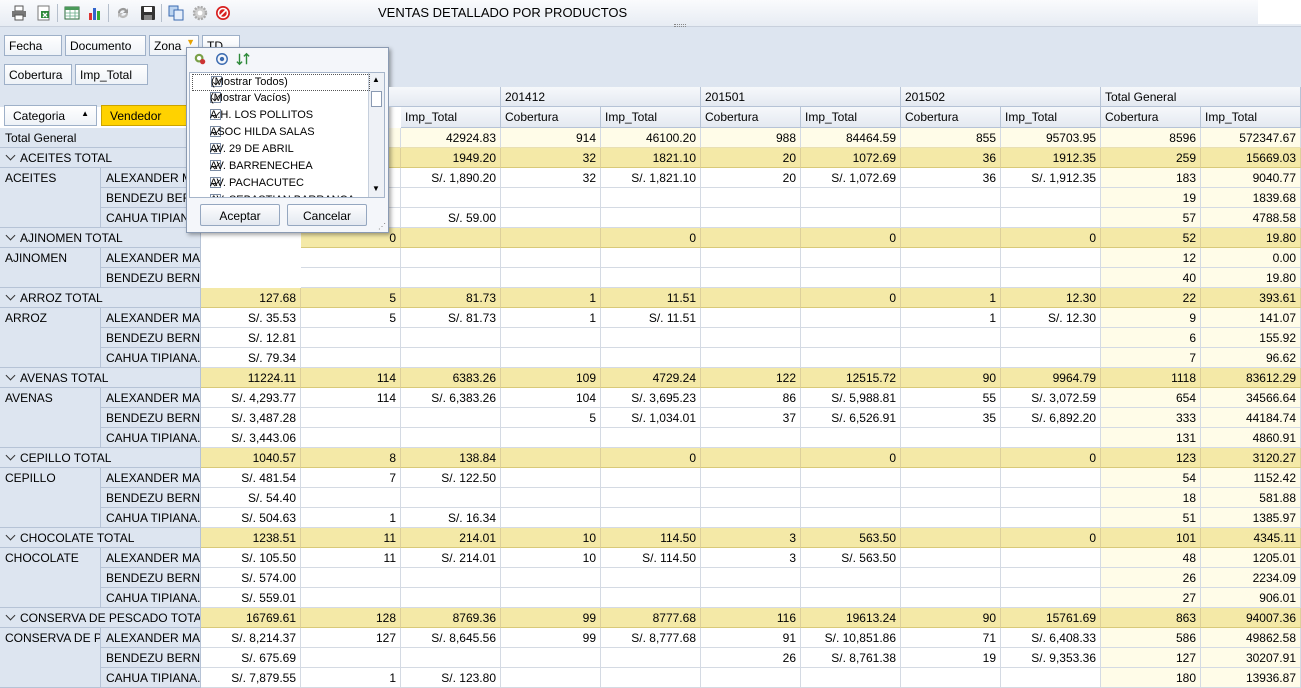 Image resolution: width=1301 pixels, height=688 pixels. I want to click on filter-popup-item: A.H. LOS POLLITOS, so click(281, 116).